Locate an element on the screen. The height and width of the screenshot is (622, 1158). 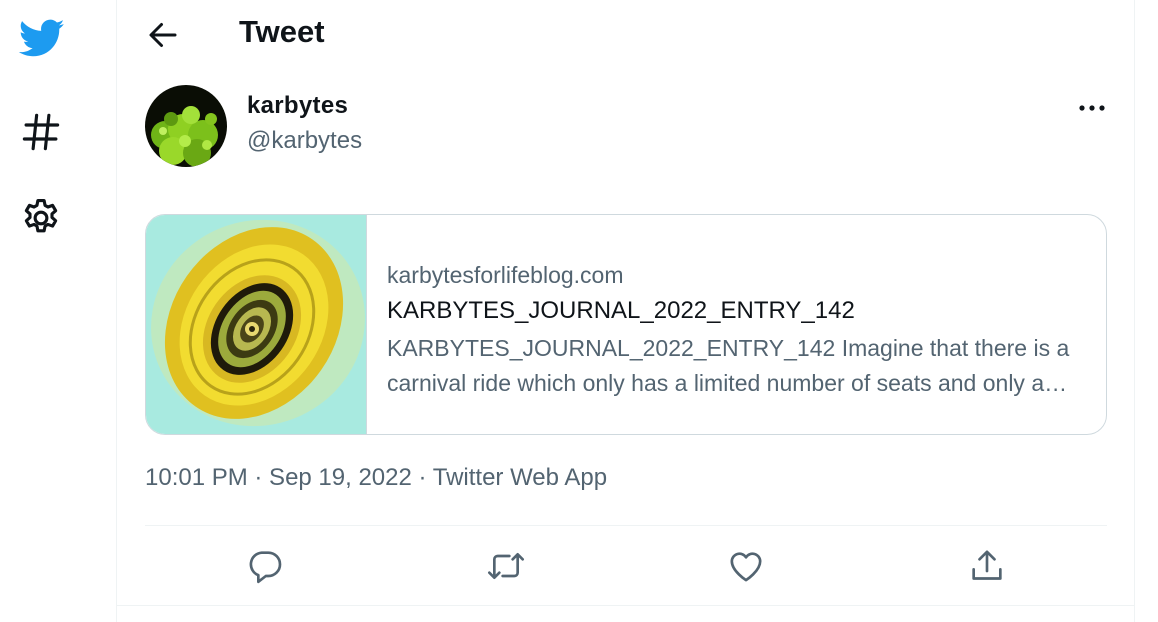
reply-button is located at coordinates (265, 566).